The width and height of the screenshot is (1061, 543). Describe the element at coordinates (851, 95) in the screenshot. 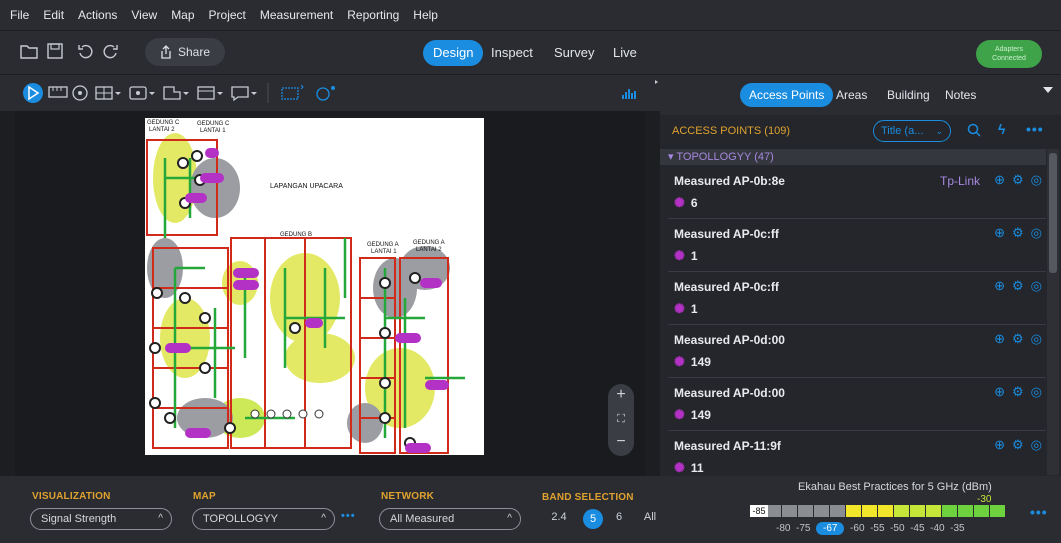

I see `tab-areas: Areas` at that location.